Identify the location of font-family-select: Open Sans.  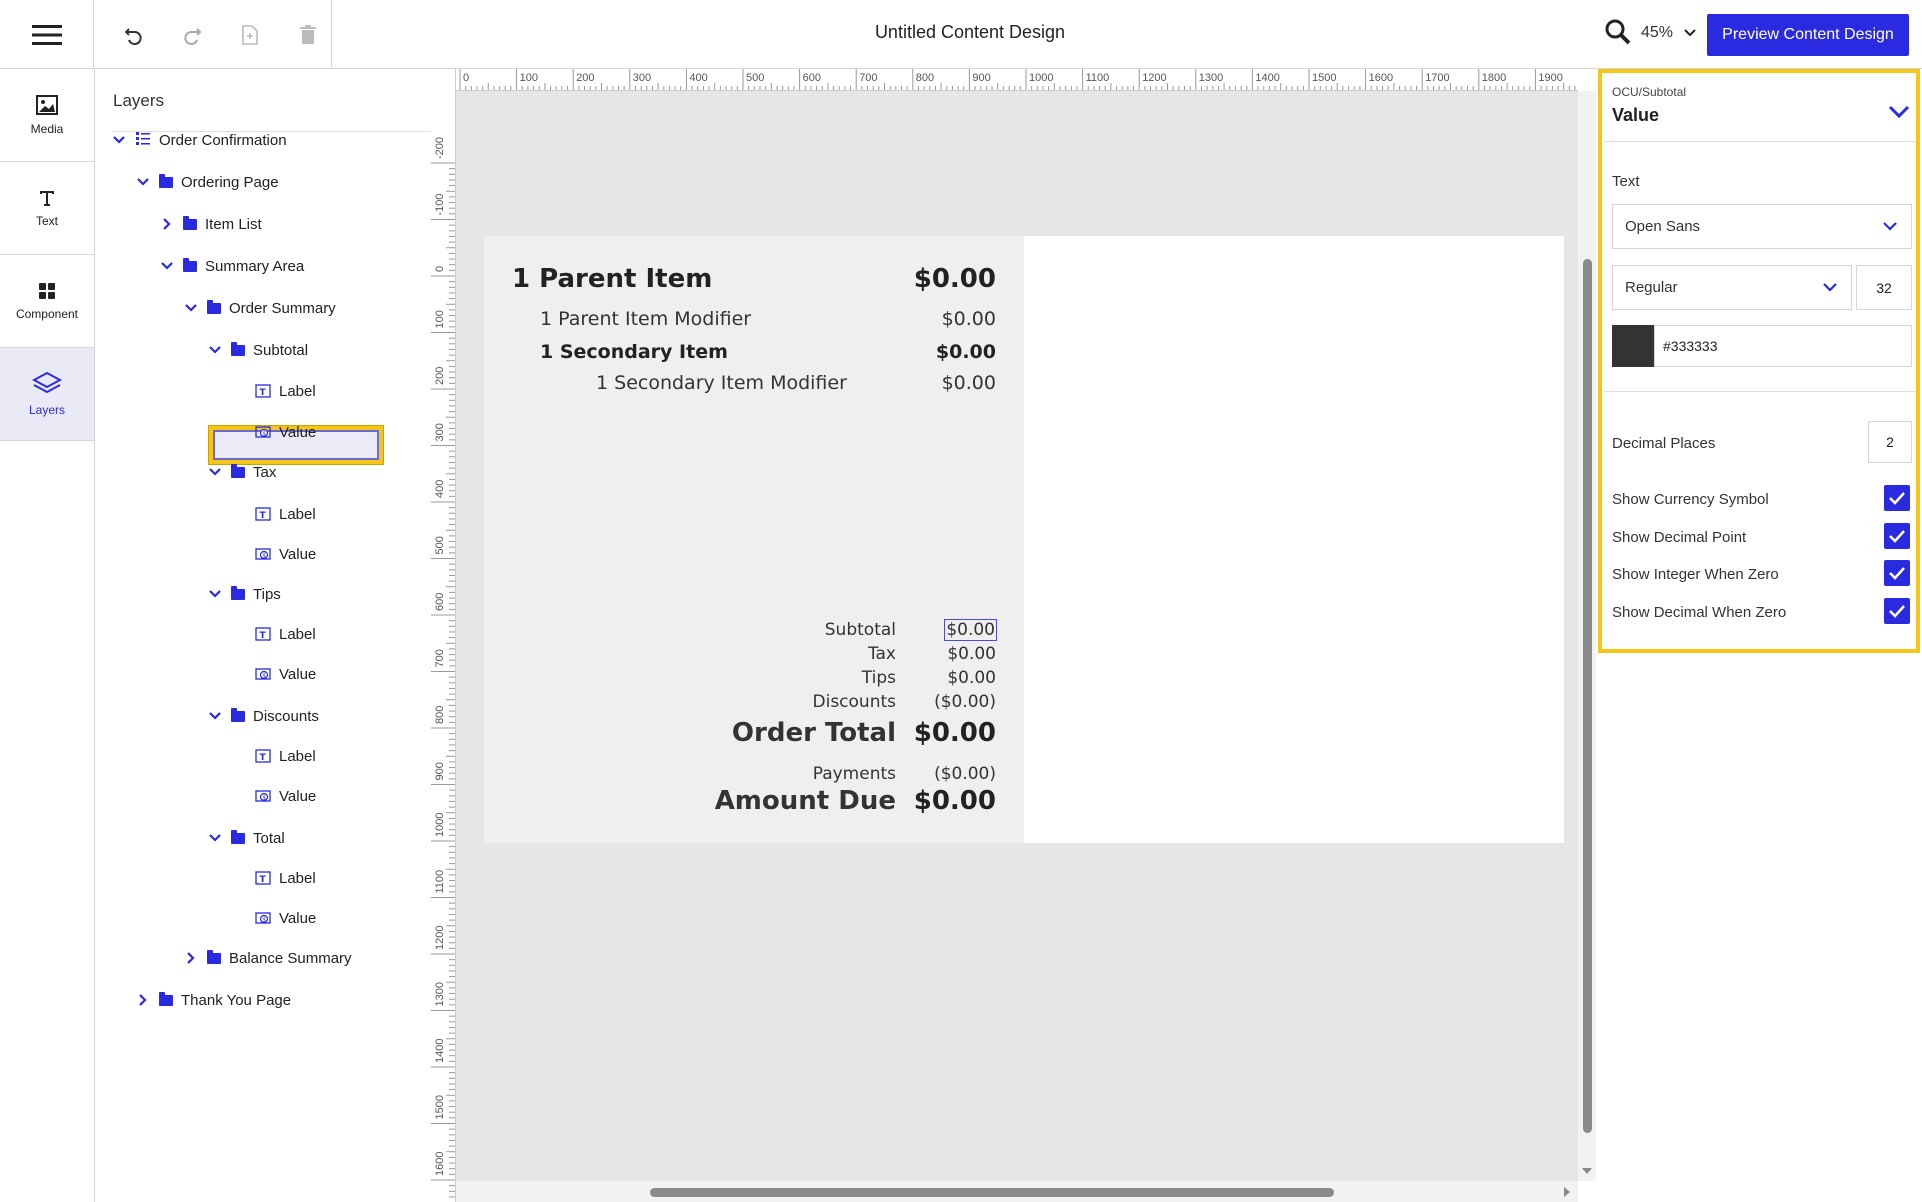
(1762, 226).